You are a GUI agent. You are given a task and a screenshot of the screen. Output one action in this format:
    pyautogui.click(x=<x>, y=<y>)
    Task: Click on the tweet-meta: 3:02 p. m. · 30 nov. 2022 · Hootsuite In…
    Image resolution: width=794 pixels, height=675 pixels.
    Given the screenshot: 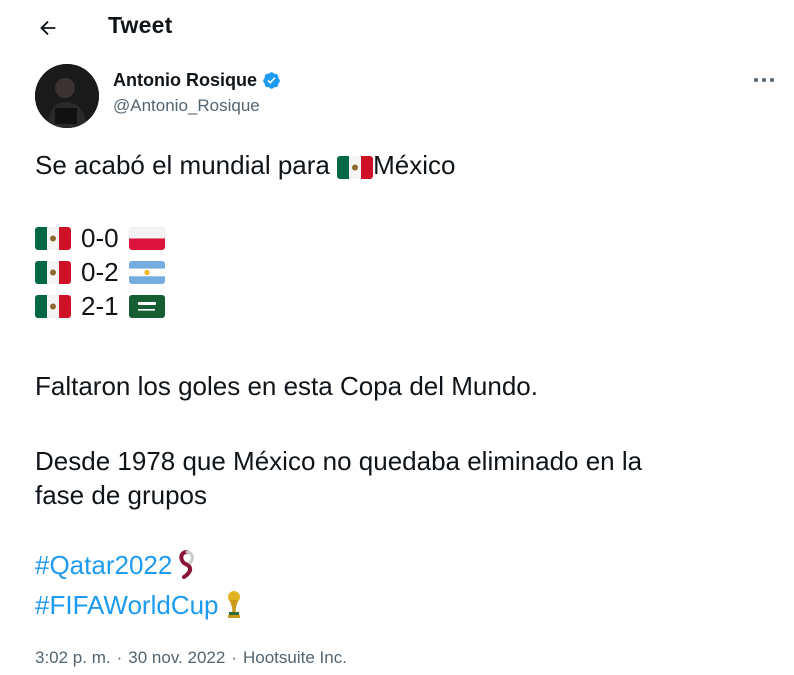 What is the action you would take?
    pyautogui.click(x=191, y=658)
    